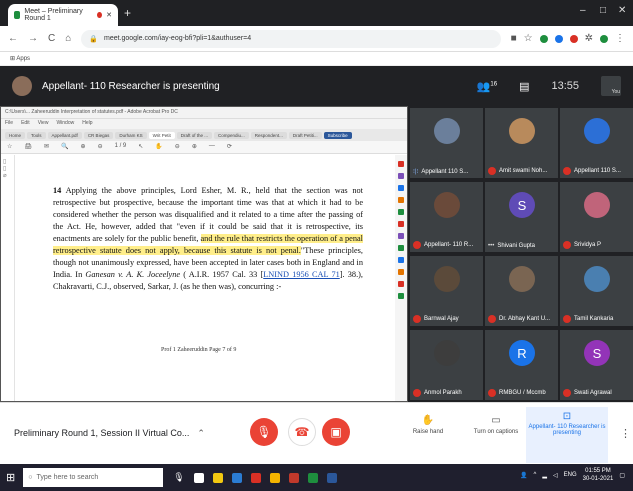 This screenshot has height=491, width=633. What do you see at coordinates (83, 147) in the screenshot?
I see `page-up-icon: ⊕` at bounding box center [83, 147].